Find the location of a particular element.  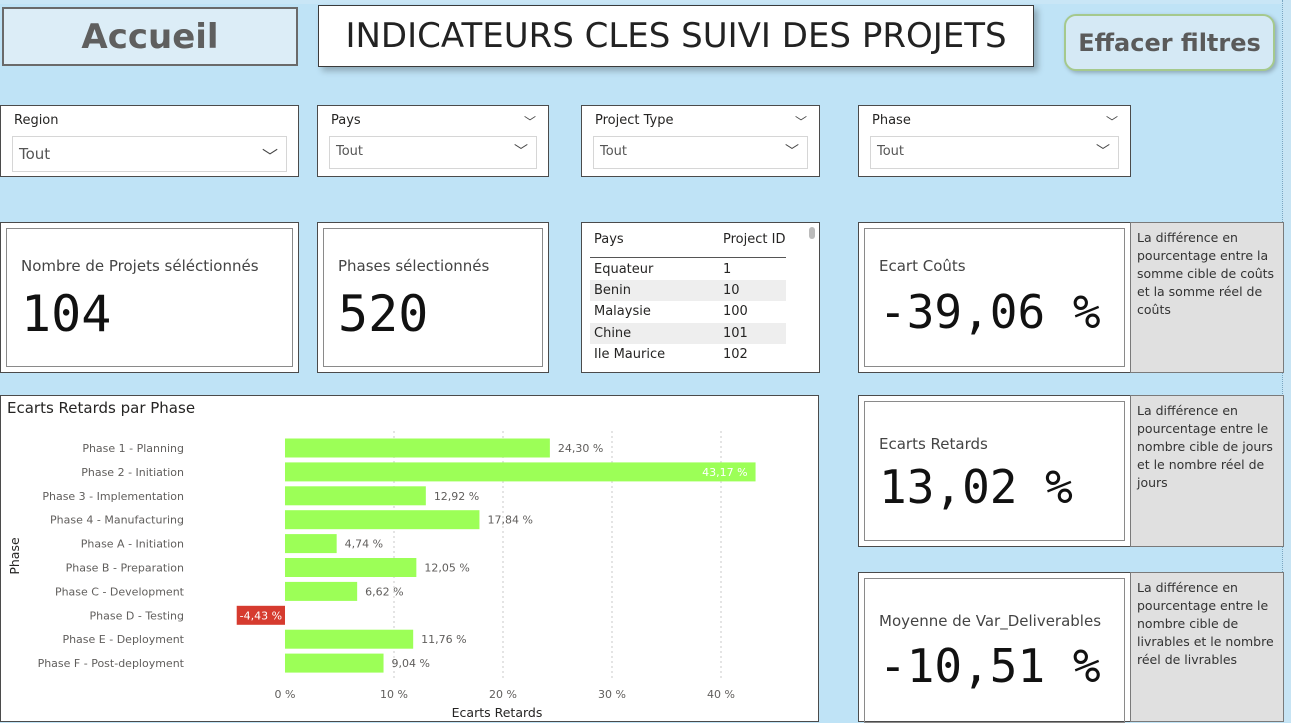

data-label: 43,17 % is located at coordinates (724, 472).